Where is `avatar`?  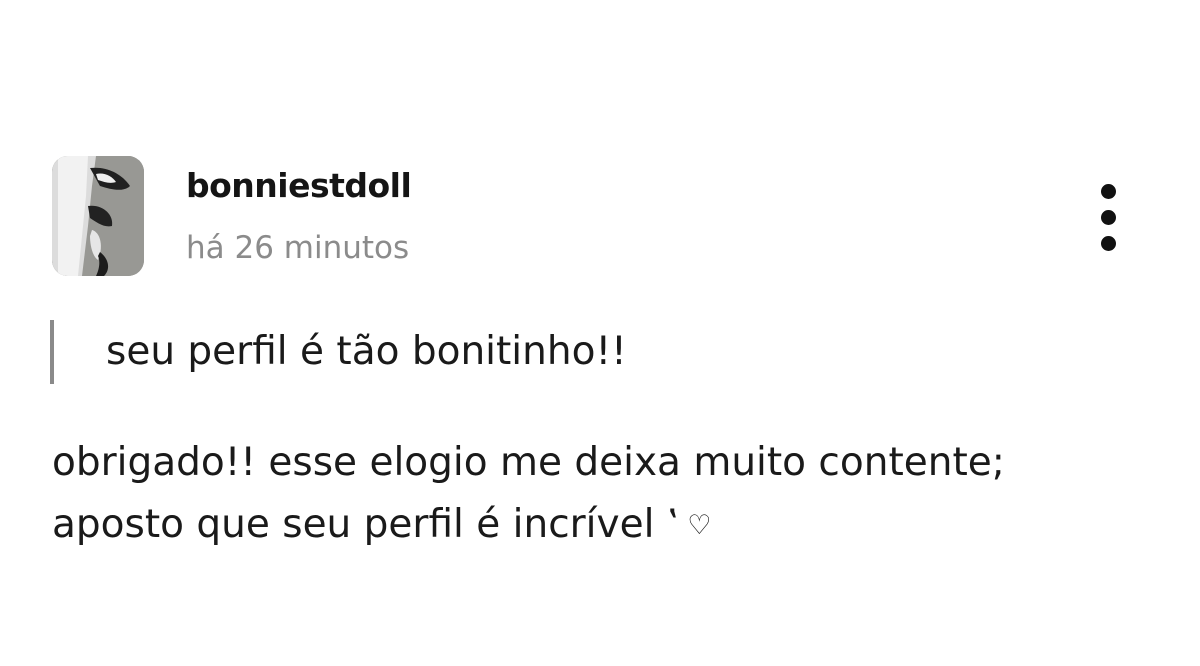
avatar is located at coordinates (98, 216).